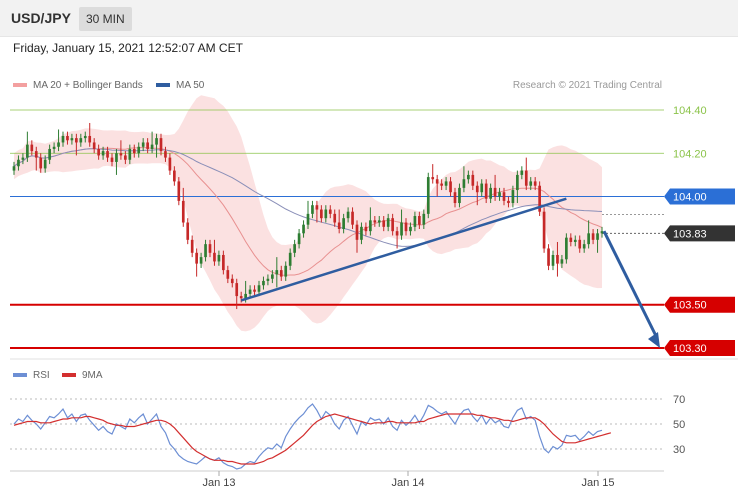  Describe the element at coordinates (92, 375) in the screenshot. I see `legend-ma9-label: 9MA` at that location.